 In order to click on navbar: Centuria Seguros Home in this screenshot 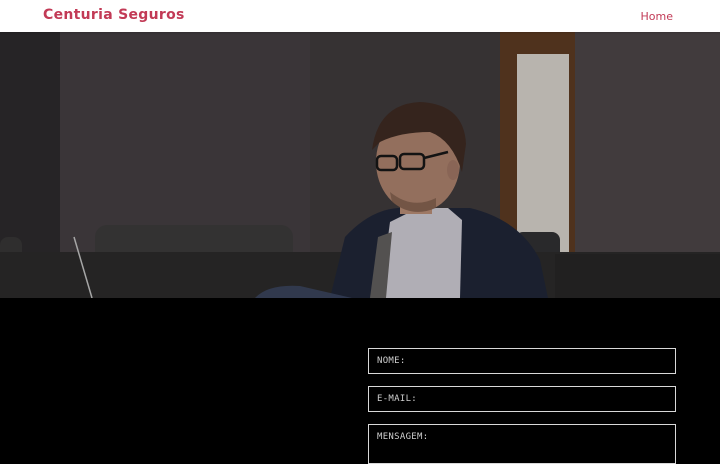, I will do `click(360, 16)`.